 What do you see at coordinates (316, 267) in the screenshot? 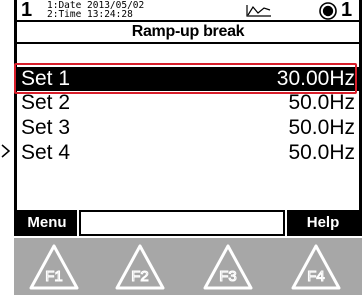
I see `f4-key: F4` at bounding box center [316, 267].